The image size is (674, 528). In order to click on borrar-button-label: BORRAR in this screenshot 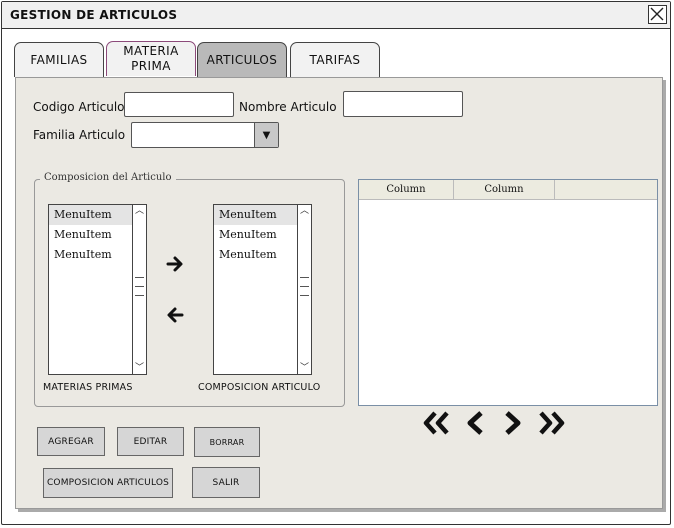, I will do `click(227, 442)`.